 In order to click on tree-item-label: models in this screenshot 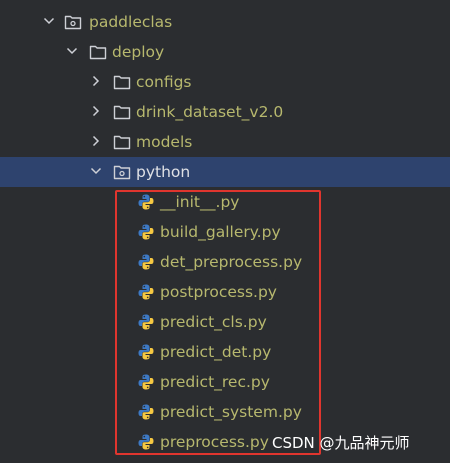, I will do `click(164, 142)`.